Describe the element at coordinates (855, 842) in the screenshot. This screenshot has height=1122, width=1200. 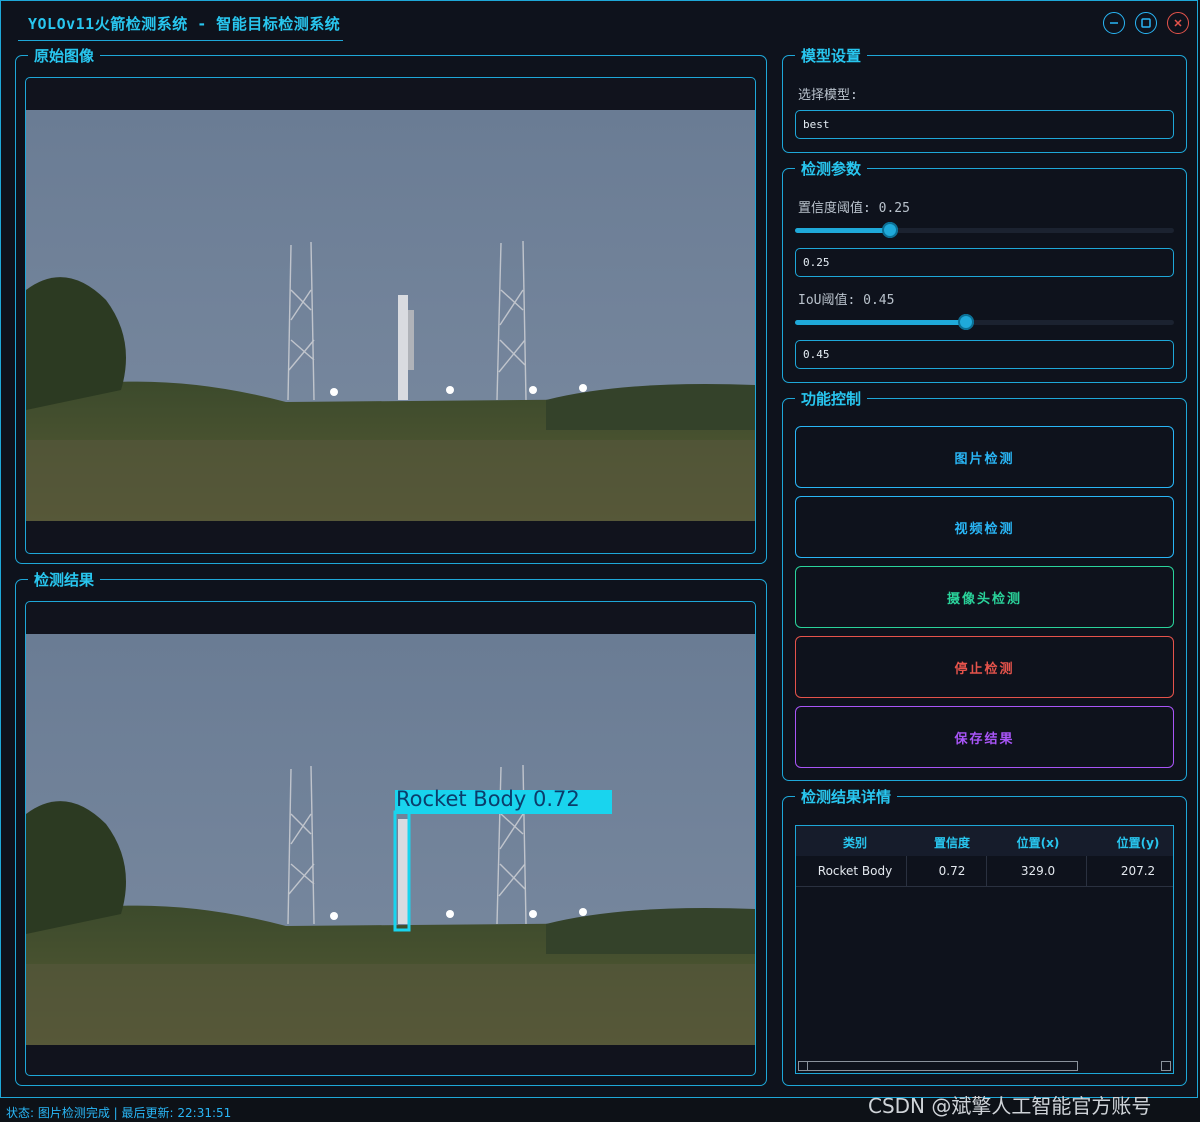
I see `column-header-class: 类别` at that location.